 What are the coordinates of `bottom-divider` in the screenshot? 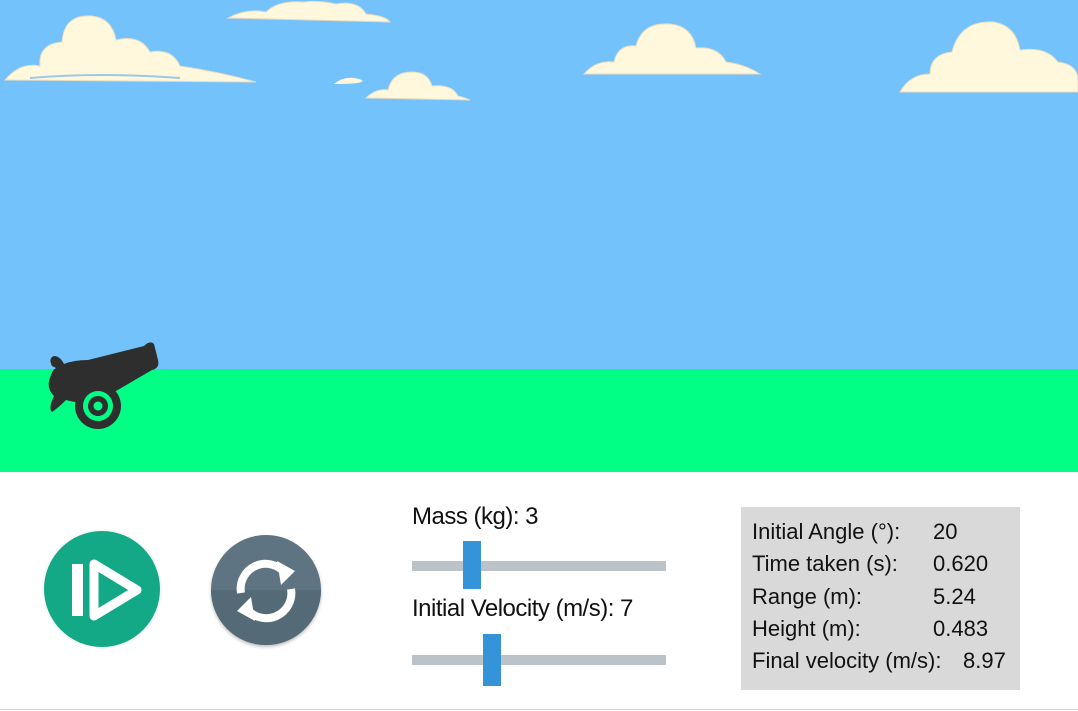 It's located at (539, 709).